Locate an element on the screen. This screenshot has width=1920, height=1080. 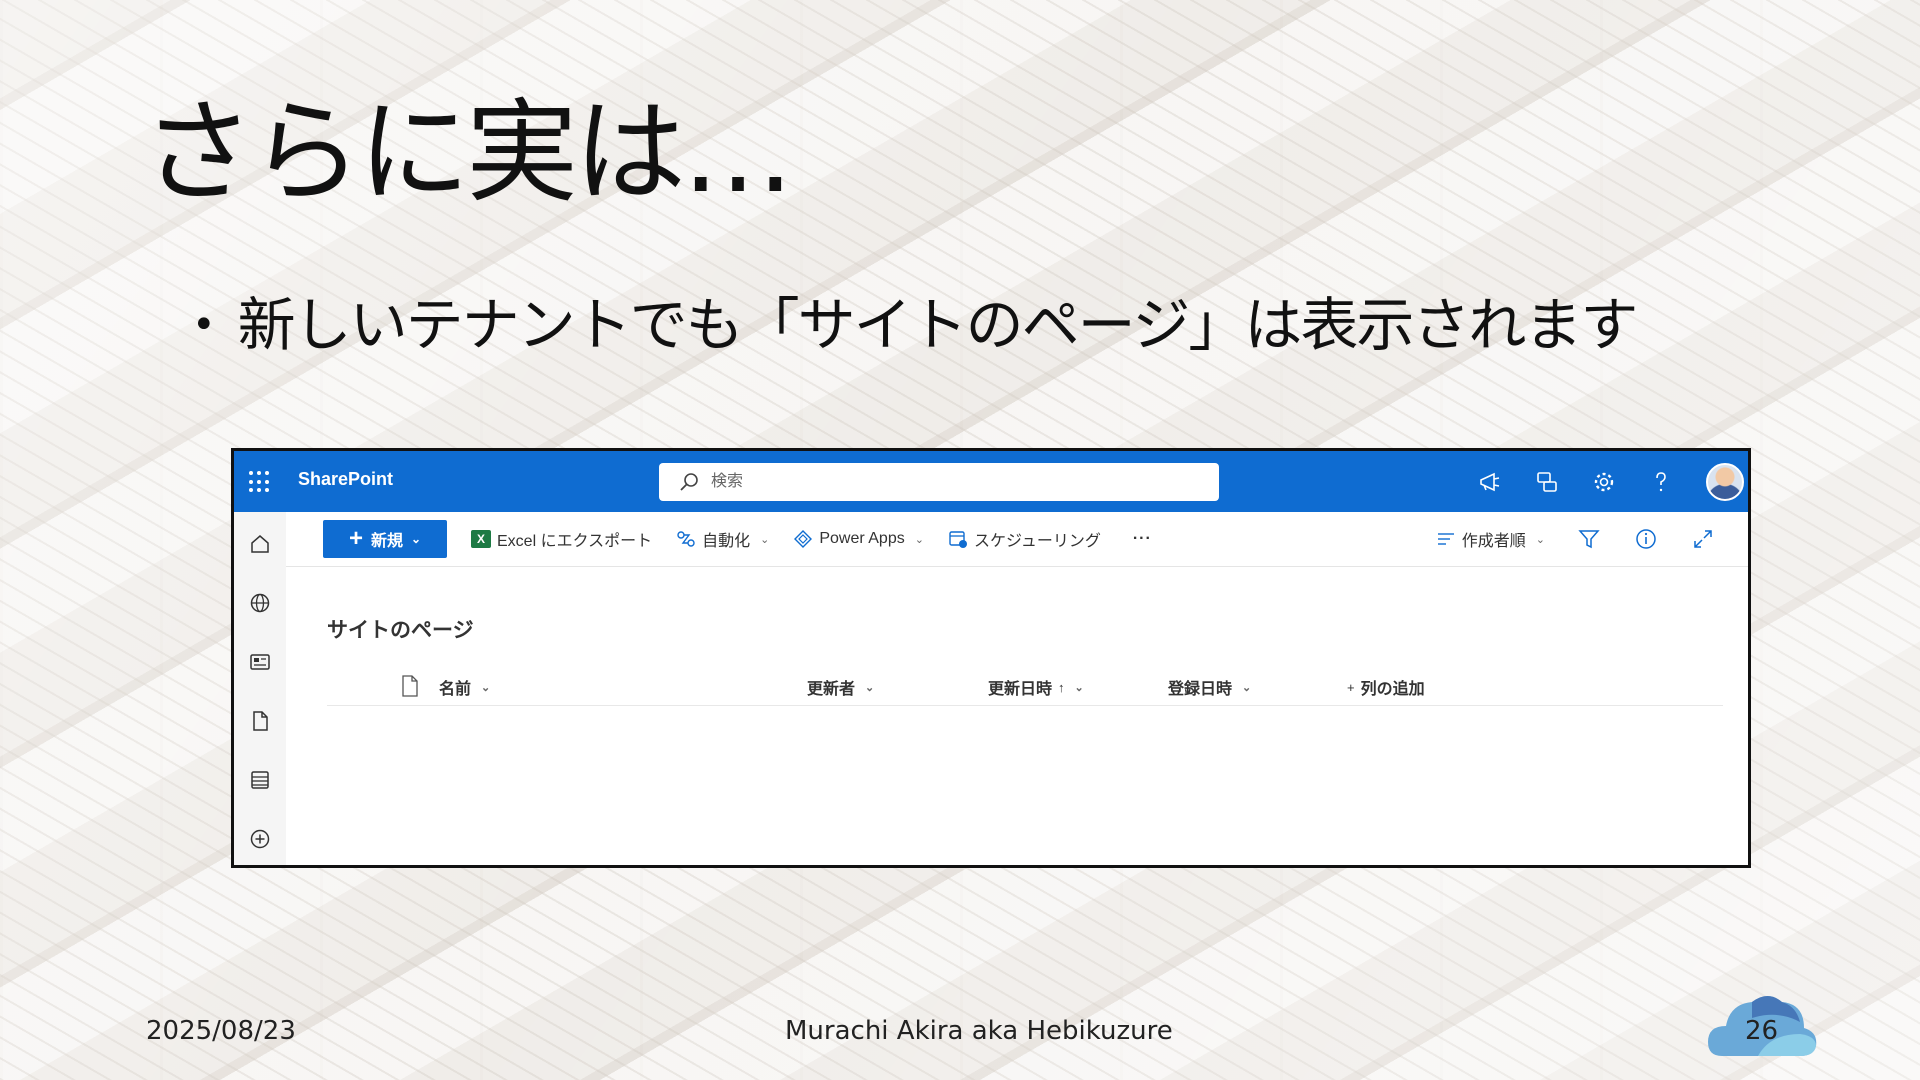
sort-ascending-icon: ↑ is located at coordinates (1061, 687).